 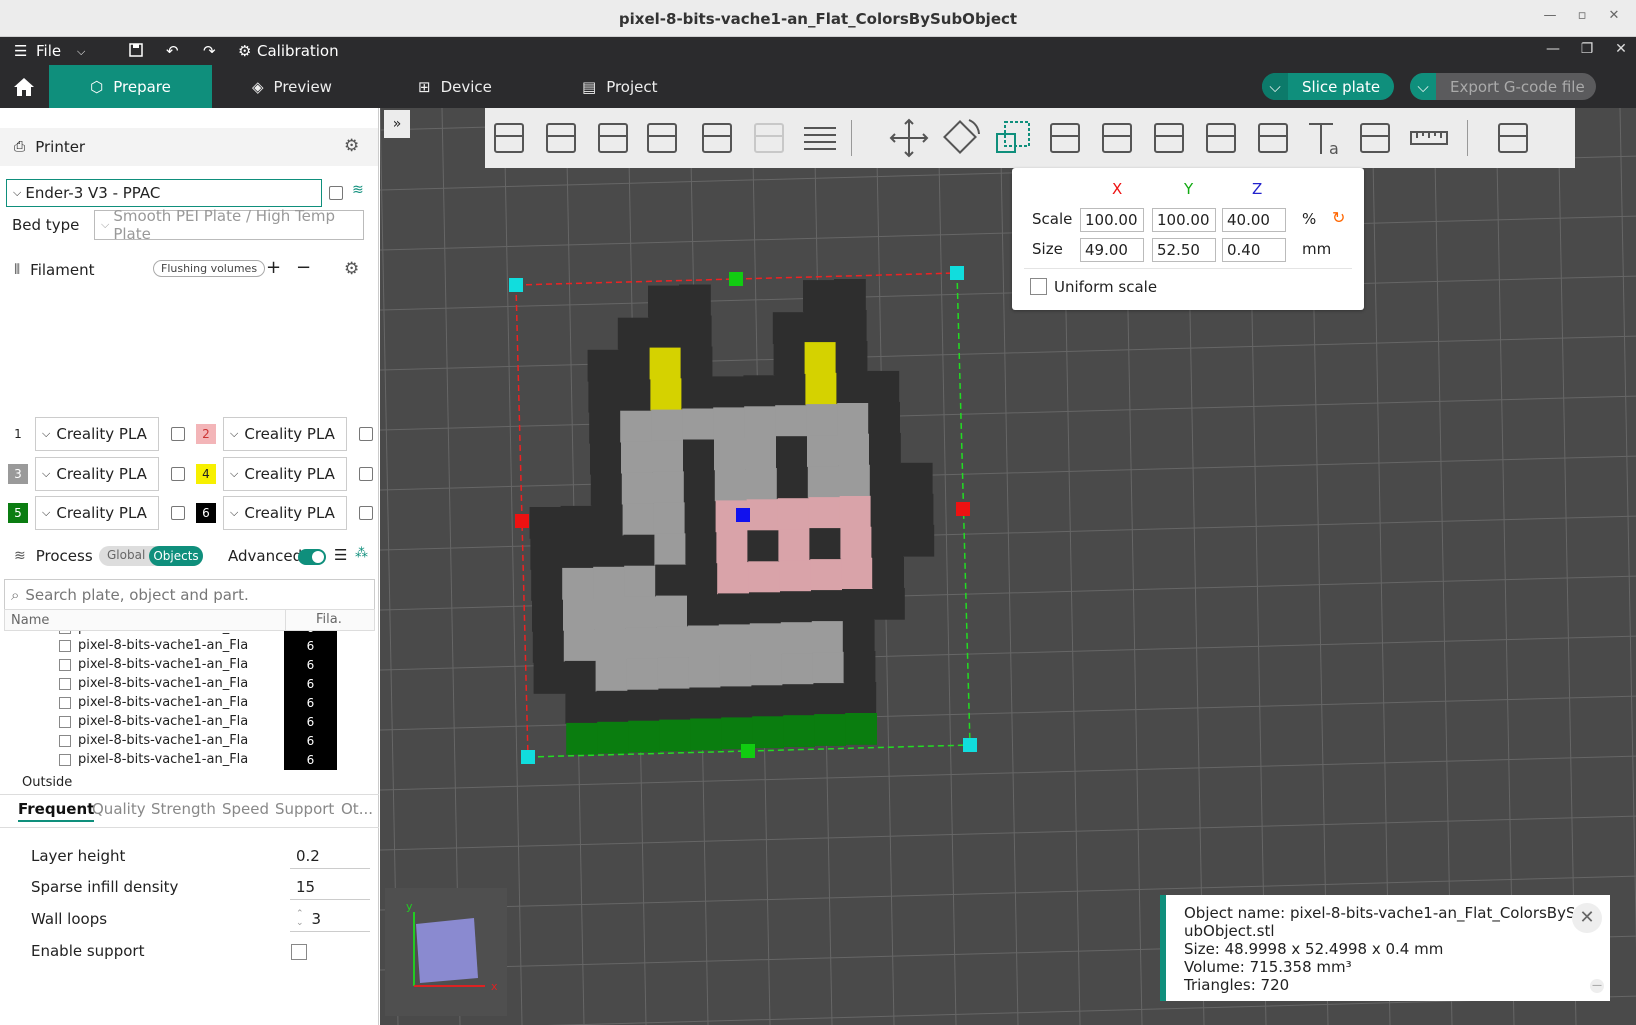 I want to click on measure-icon, so click(x=1429, y=138).